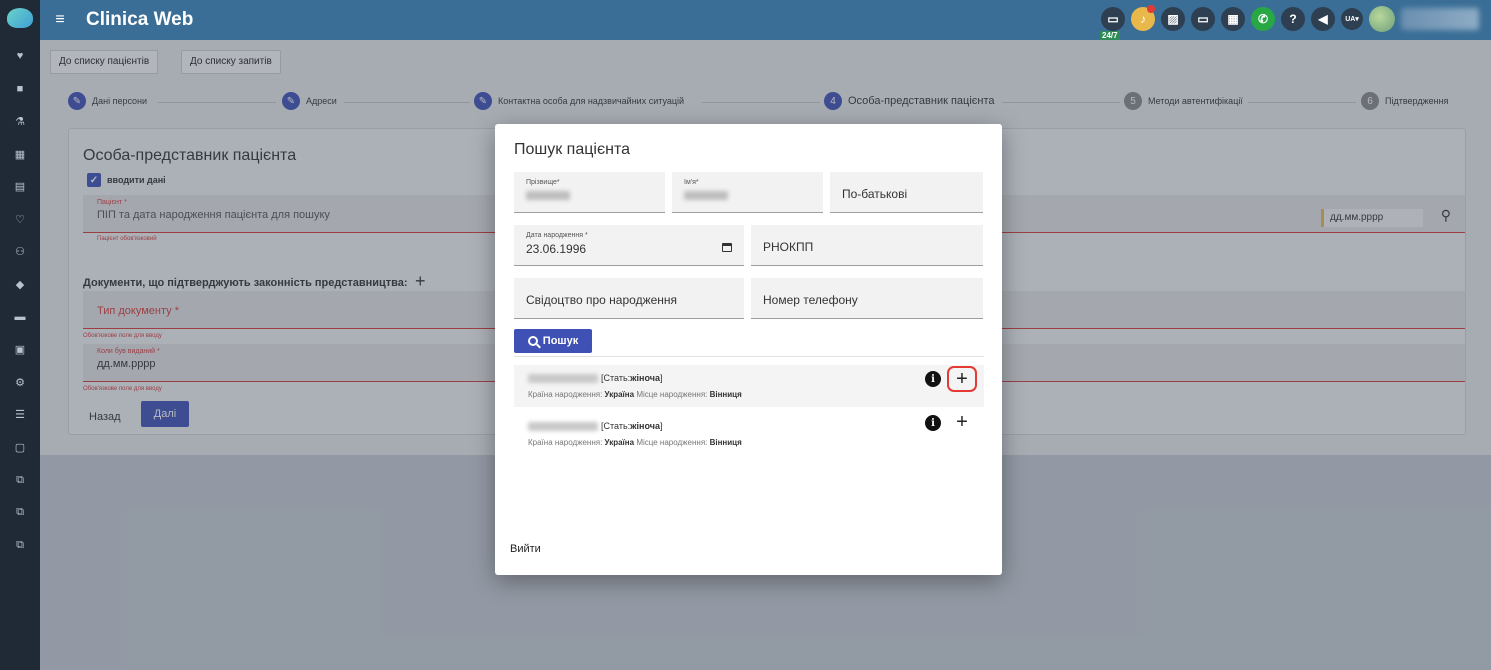 The width and height of the screenshot is (1491, 670). What do you see at coordinates (20, 382) in the screenshot?
I see `settings-icon: ⚙` at bounding box center [20, 382].